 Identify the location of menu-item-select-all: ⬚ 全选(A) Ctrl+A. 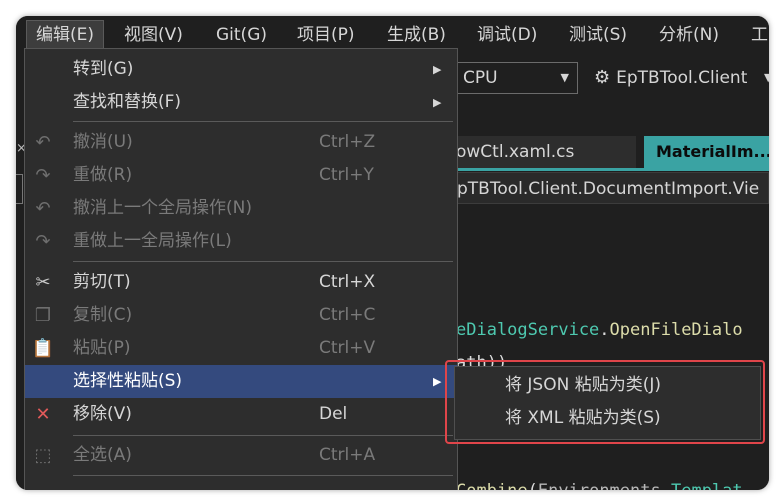
(241, 455).